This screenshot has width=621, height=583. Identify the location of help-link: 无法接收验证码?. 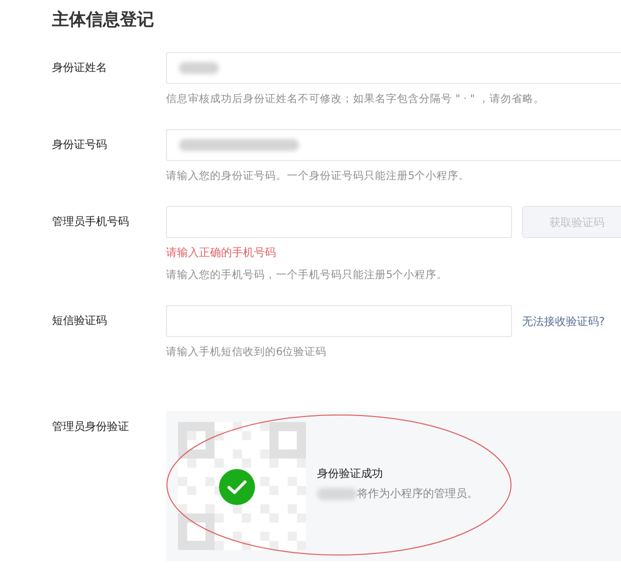
(563, 321).